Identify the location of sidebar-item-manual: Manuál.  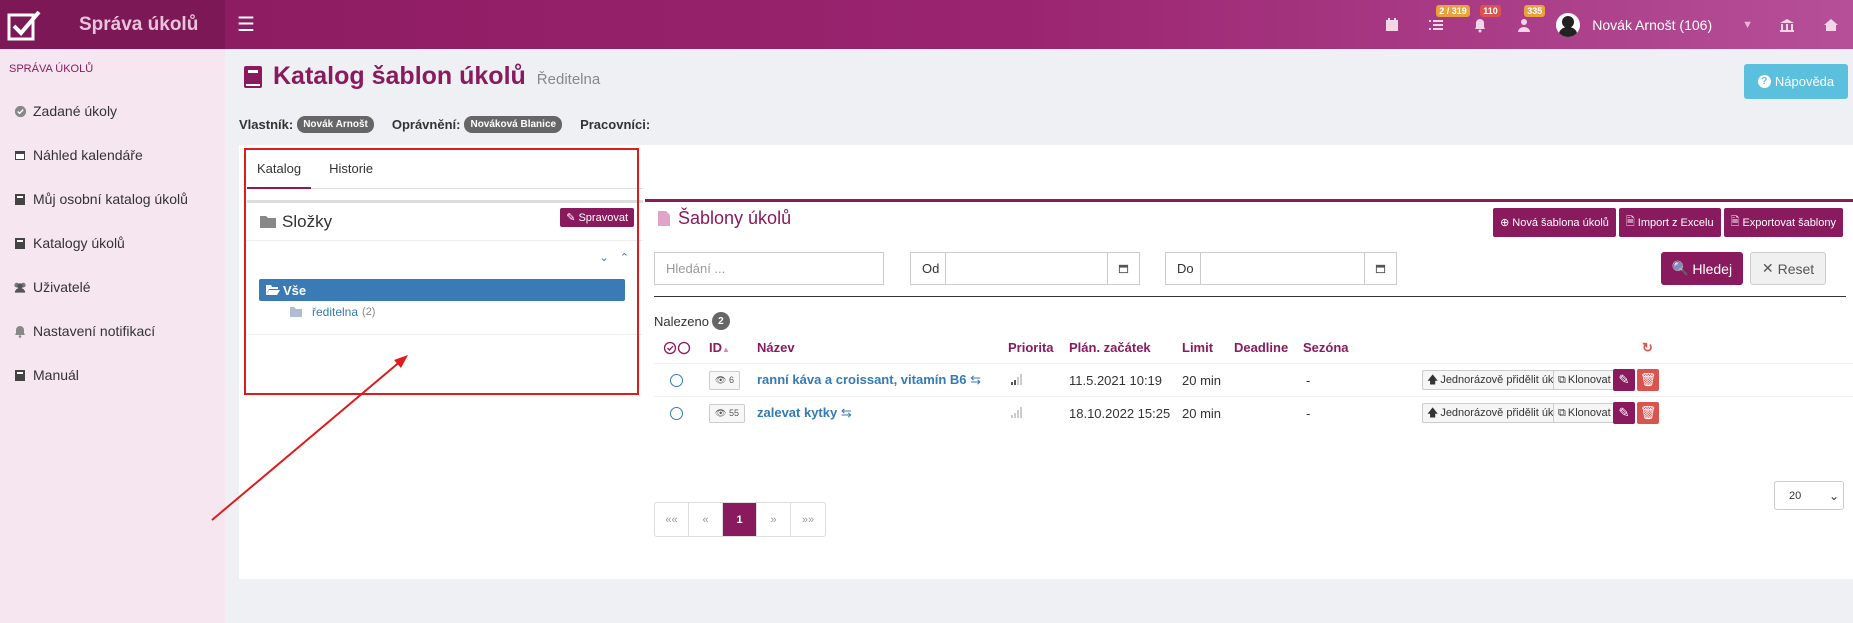
(112, 375).